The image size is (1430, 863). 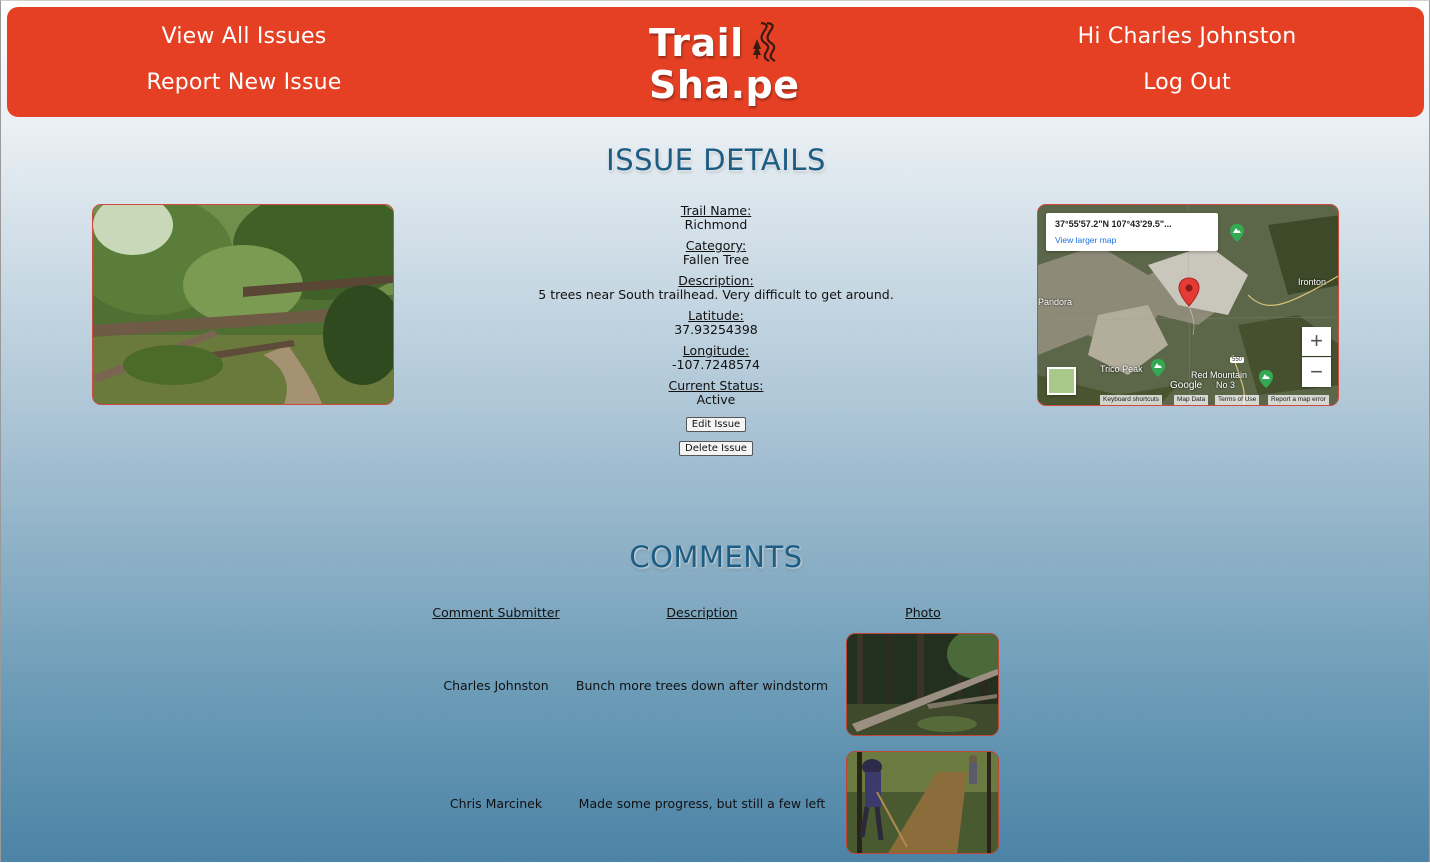 I want to click on map-keyboard-shortcuts: Keyboard shortcuts, so click(x=1131, y=400).